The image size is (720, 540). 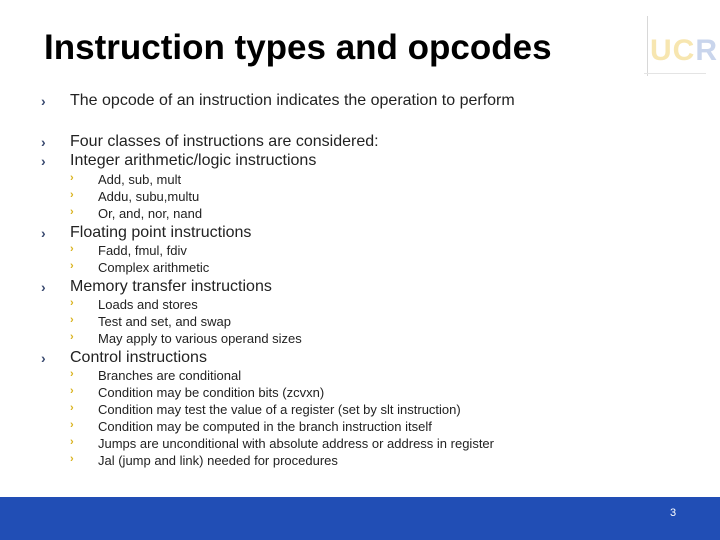 What do you see at coordinates (161, 232) in the screenshot?
I see `bullet-text: Floating point instructions` at bounding box center [161, 232].